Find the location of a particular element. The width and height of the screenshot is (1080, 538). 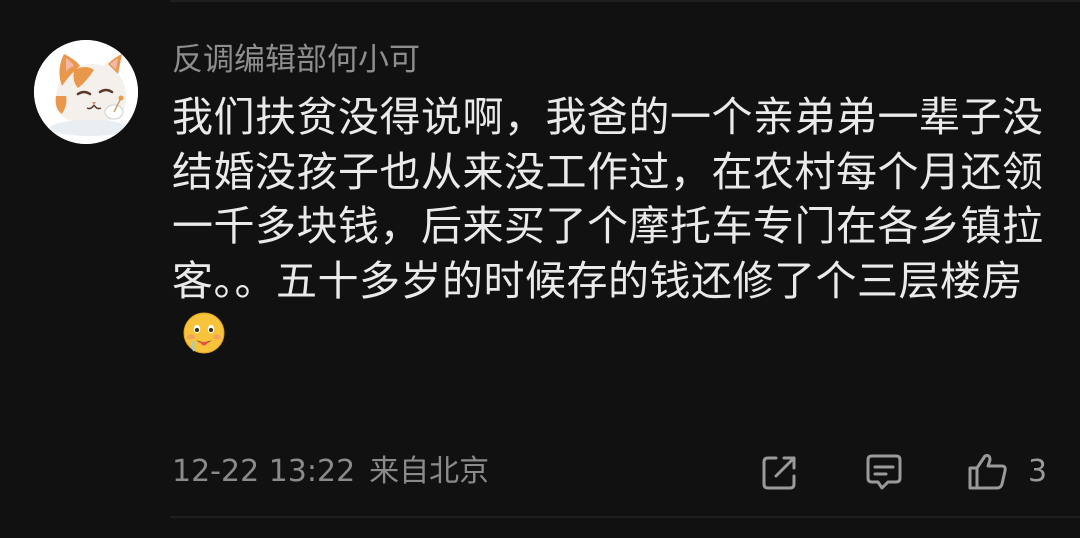

cat-avatar-image is located at coordinates (86, 92).